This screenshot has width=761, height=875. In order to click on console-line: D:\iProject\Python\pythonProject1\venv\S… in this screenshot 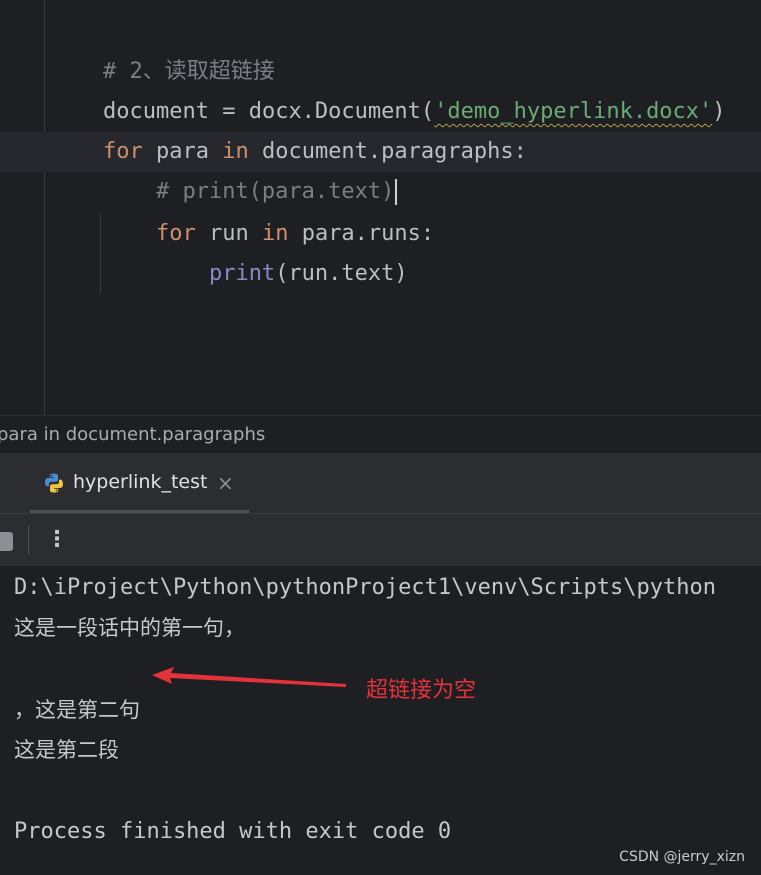, I will do `click(365, 587)`.